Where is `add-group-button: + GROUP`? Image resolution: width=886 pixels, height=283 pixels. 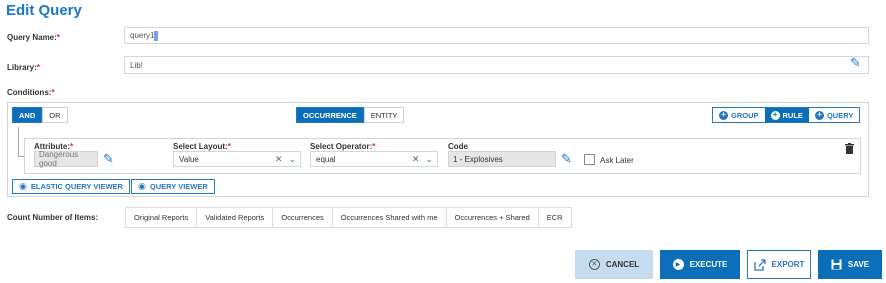 add-group-button: + GROUP is located at coordinates (739, 115).